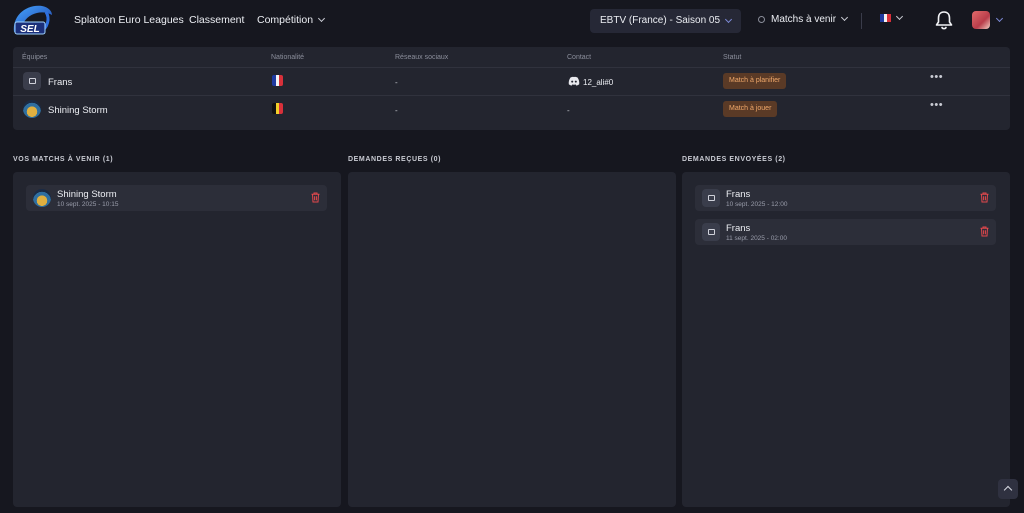 The image size is (1024, 513). What do you see at coordinates (756, 238) in the screenshot?
I see `request-date: 11 sept. 2025 - 02:00` at bounding box center [756, 238].